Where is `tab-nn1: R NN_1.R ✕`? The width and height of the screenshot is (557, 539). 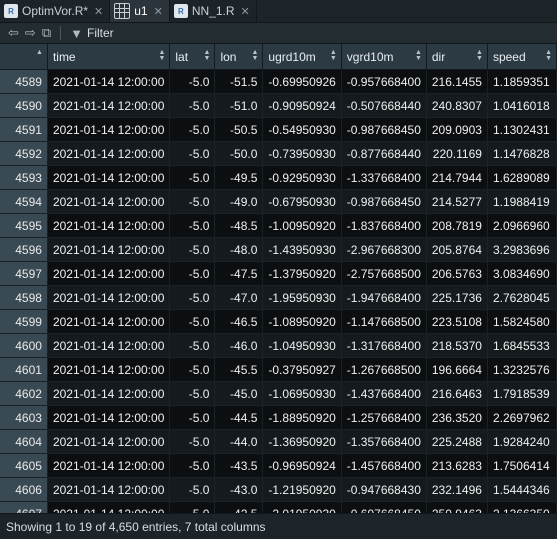 tab-nn1: R NN_1.R ✕ is located at coordinates (213, 11).